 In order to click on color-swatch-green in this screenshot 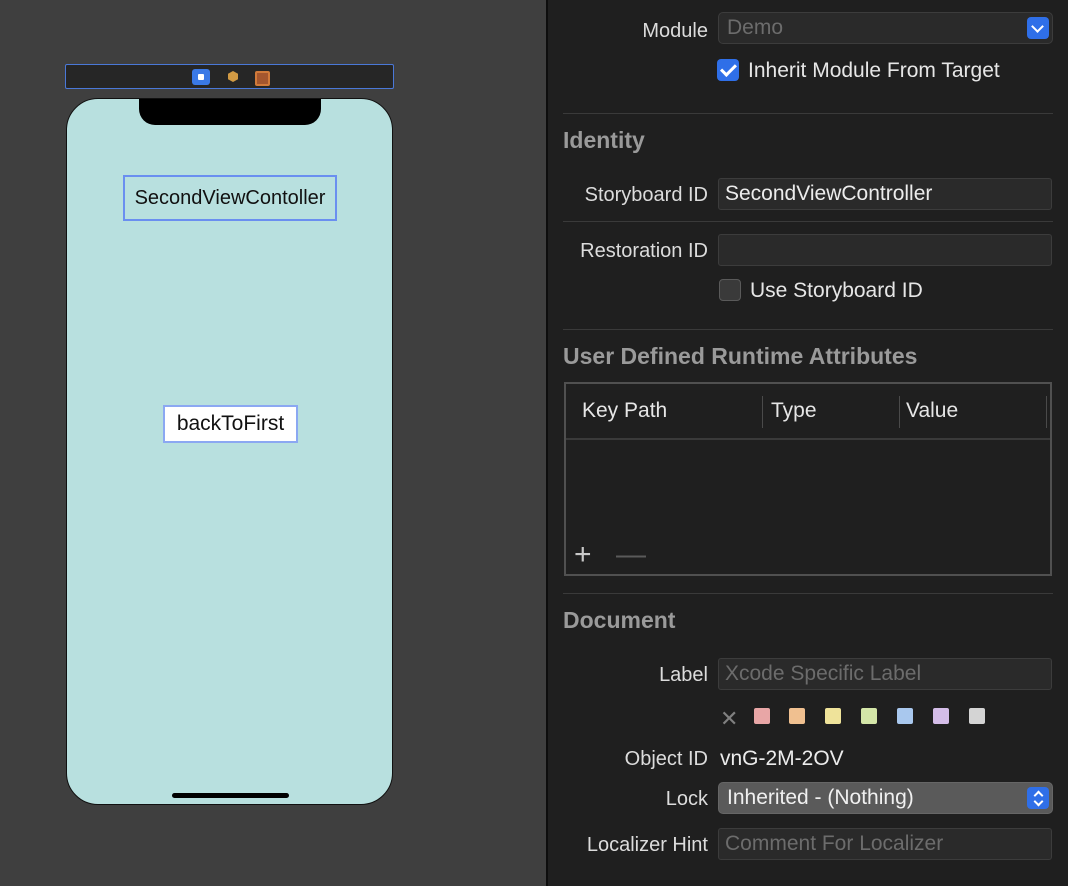, I will do `click(869, 716)`.